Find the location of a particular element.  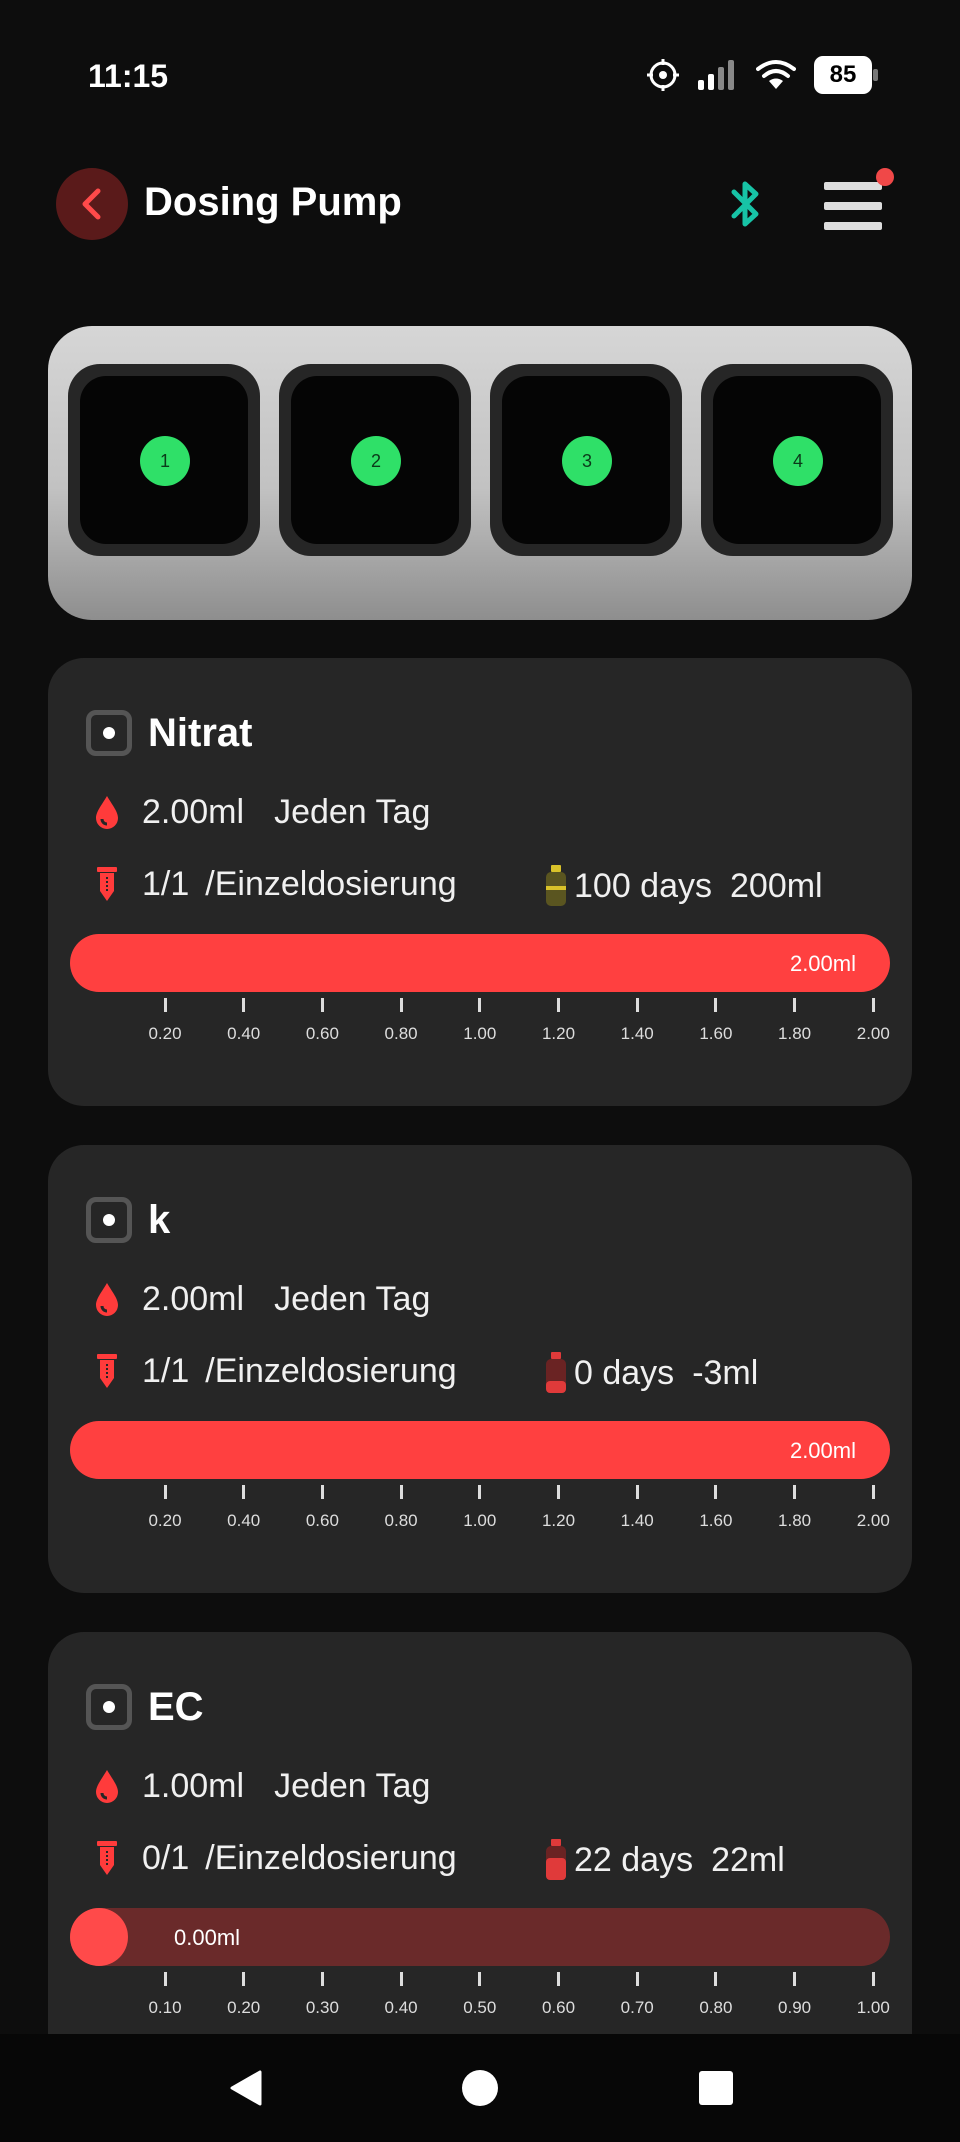

tick-label: 0.40 is located at coordinates (244, 1520).